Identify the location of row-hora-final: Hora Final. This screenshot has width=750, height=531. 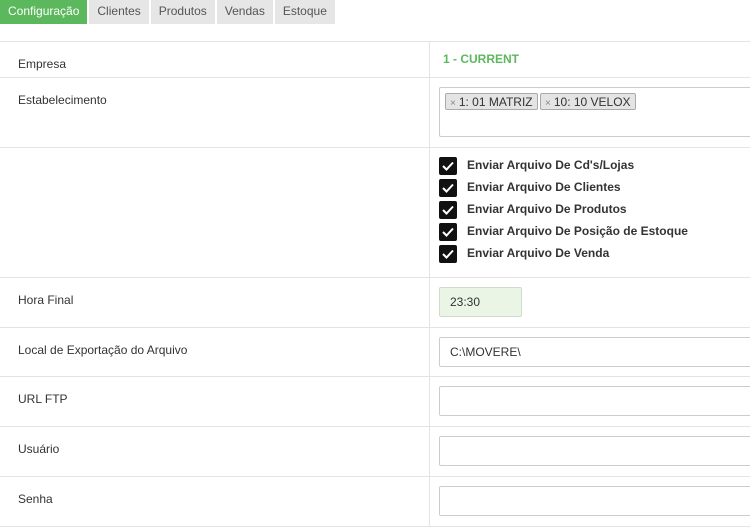
(375, 303).